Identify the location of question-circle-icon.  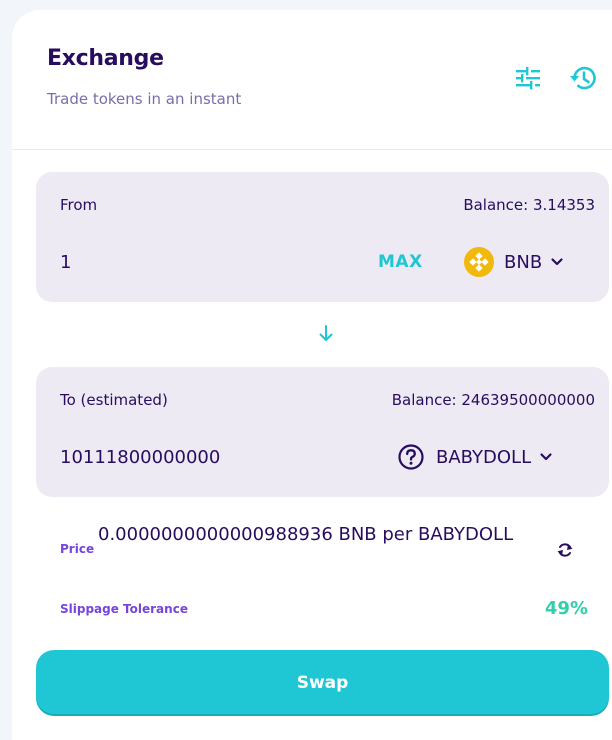
(411, 457).